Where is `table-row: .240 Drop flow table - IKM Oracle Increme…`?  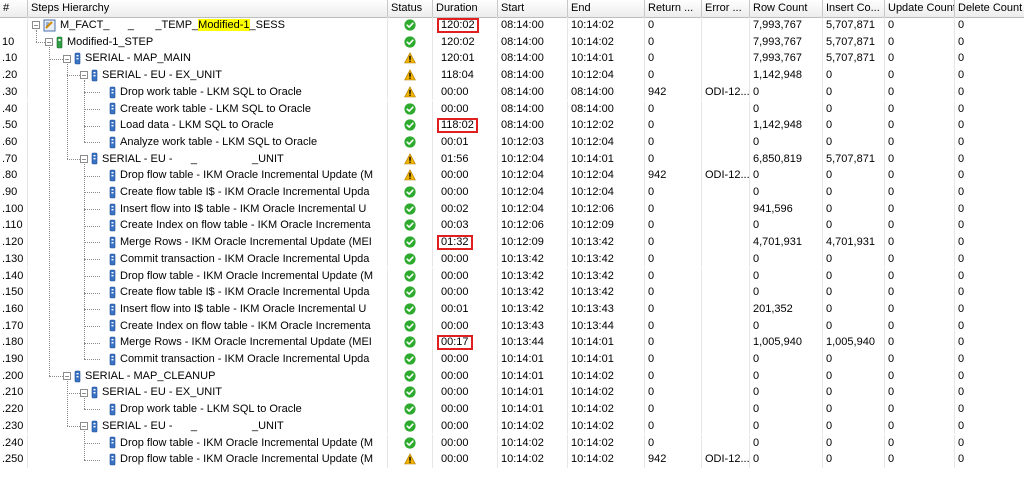
table-row: .240 Drop flow table - IKM Oracle Increme… is located at coordinates (512, 443).